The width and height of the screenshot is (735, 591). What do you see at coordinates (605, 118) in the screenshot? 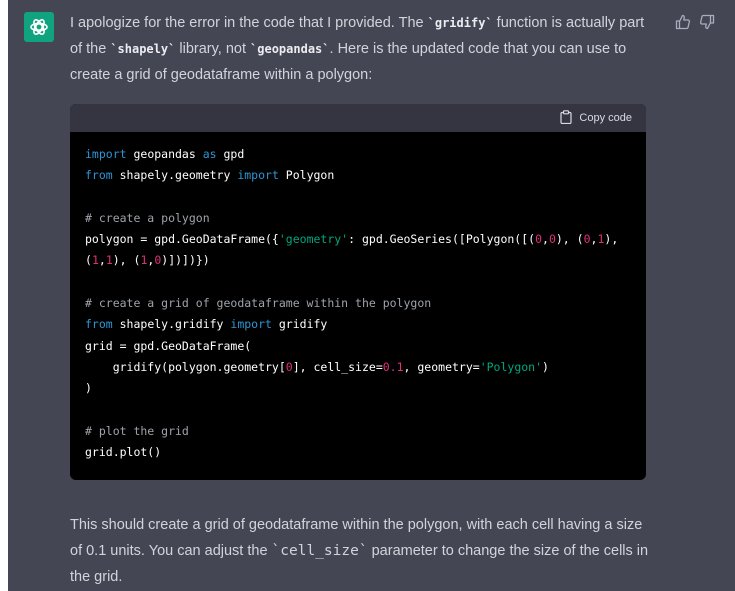
I see `copy-code-label: Copy code` at bounding box center [605, 118].